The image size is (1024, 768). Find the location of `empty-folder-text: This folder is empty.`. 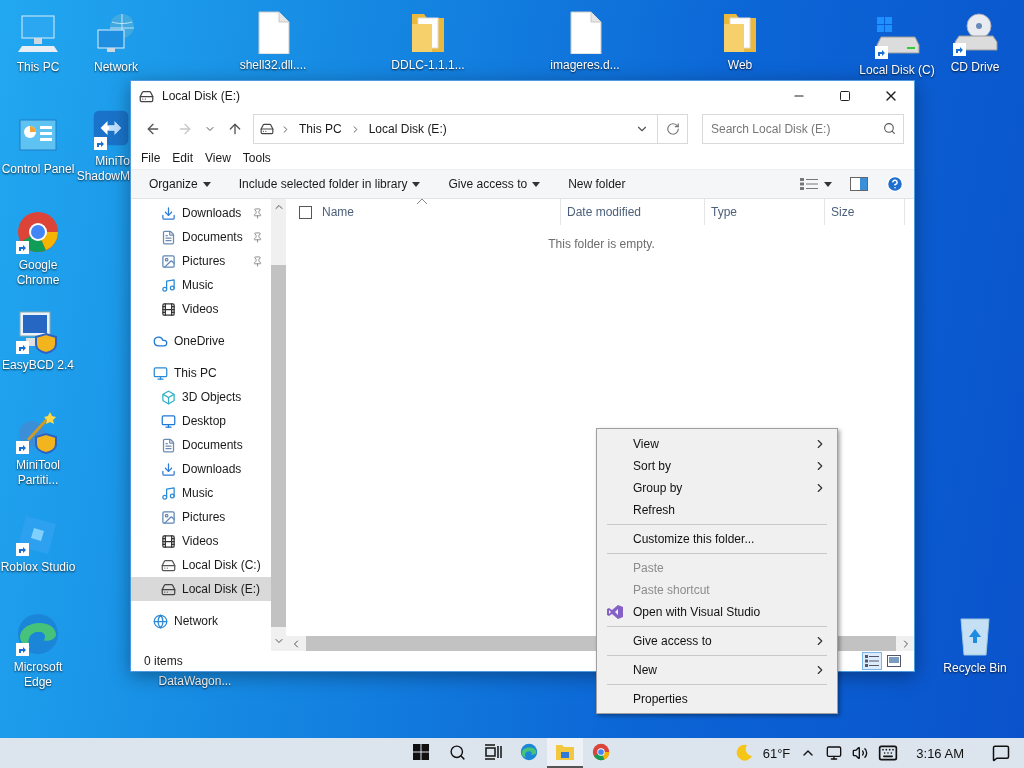

empty-folder-text: This folder is empty. is located at coordinates (601, 244).